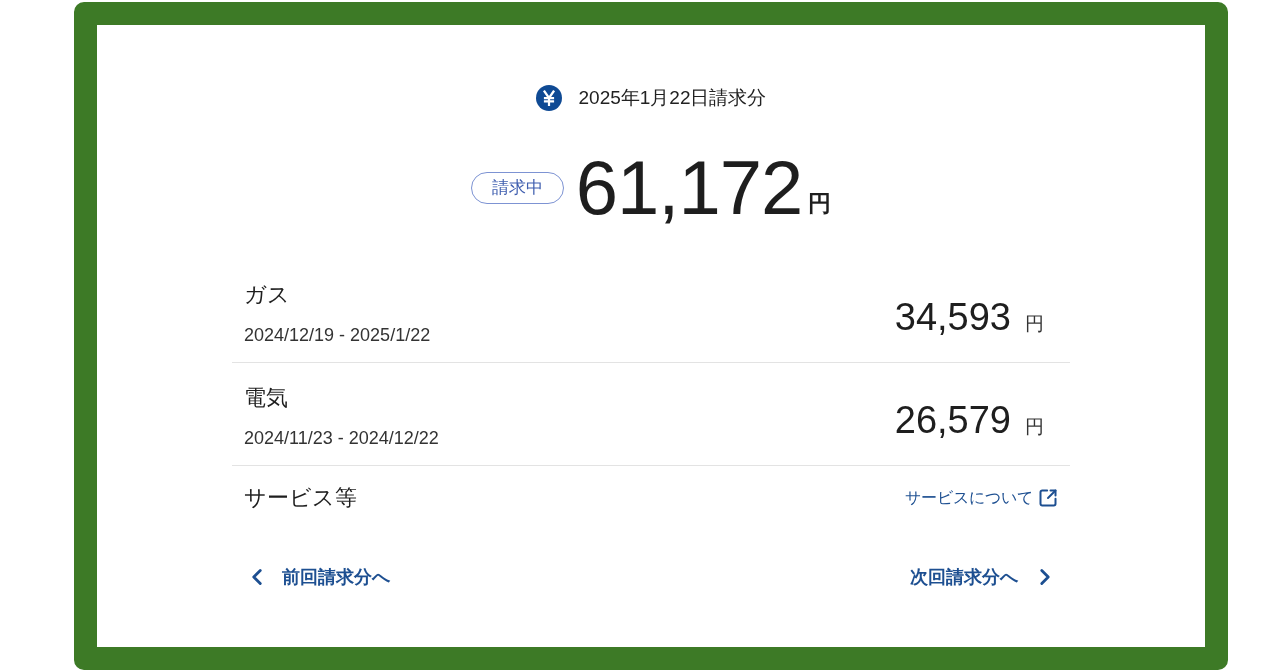 This screenshot has width=1280, height=670. Describe the element at coordinates (337, 335) in the screenshot. I see `billing-period: 2024/12/19 - 2025/1/22` at that location.